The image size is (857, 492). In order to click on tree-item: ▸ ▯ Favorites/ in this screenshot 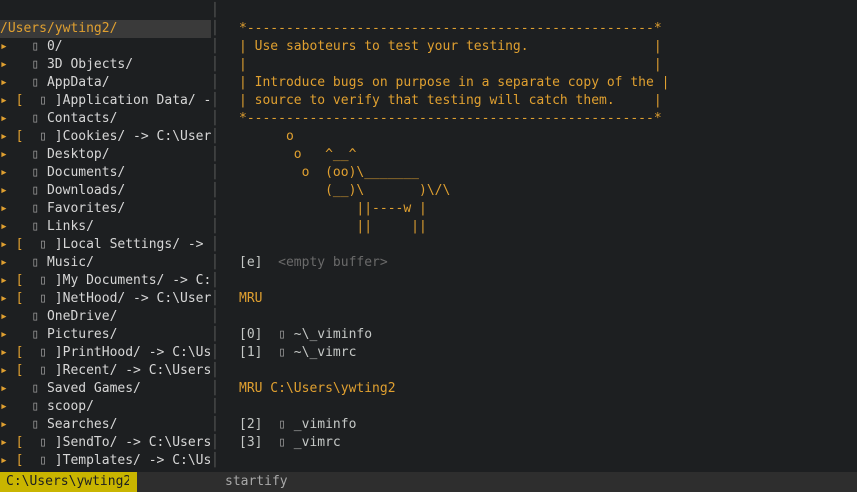, I will do `click(105, 209)`.